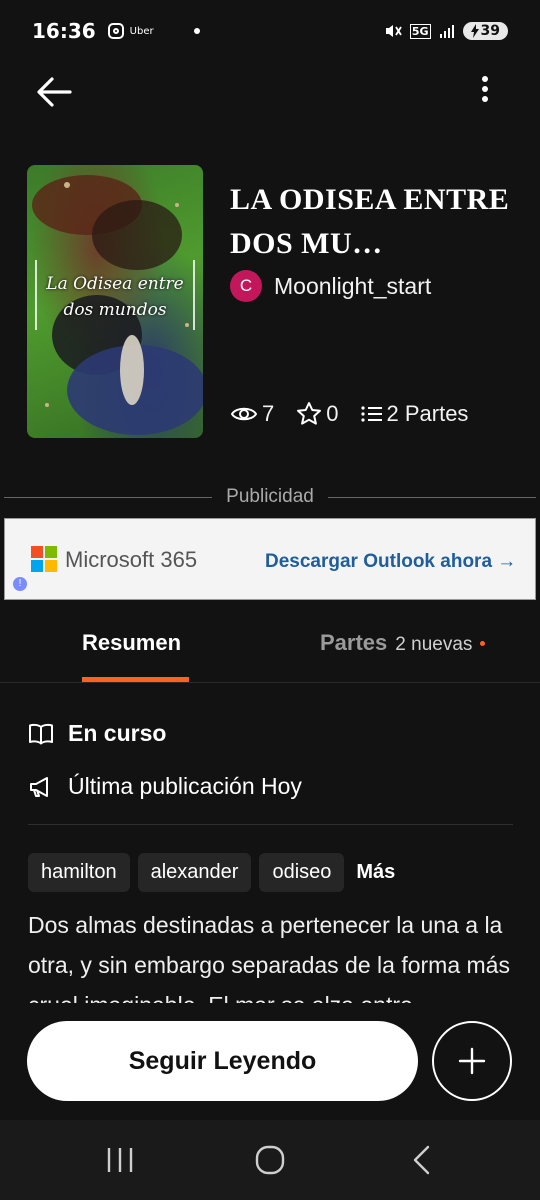 This screenshot has width=540, height=1200. I want to click on network-label: 5G, so click(420, 31).